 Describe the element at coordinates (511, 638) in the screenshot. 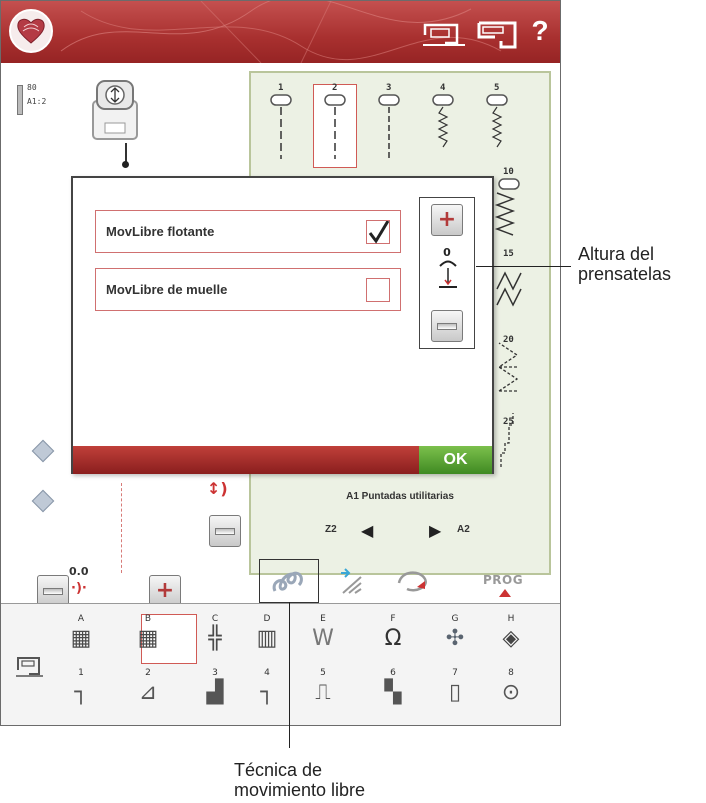

I see `stitch-category-icon: ◈` at that location.